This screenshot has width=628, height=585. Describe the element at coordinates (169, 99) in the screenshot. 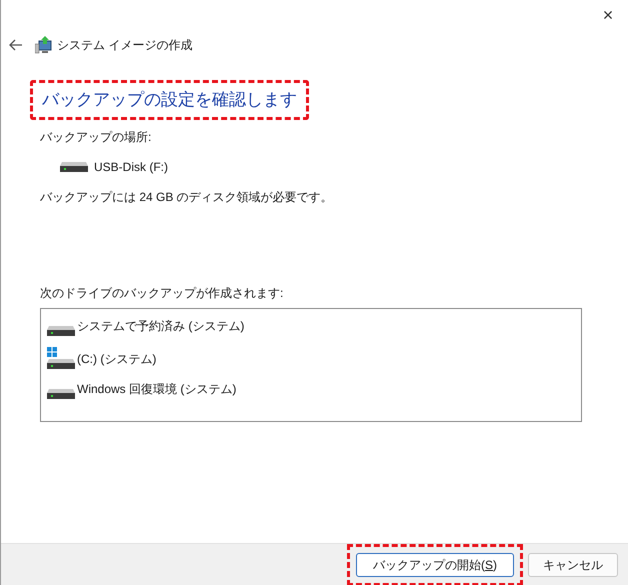

I see `page-heading: バックアップの設定を確認します` at that location.